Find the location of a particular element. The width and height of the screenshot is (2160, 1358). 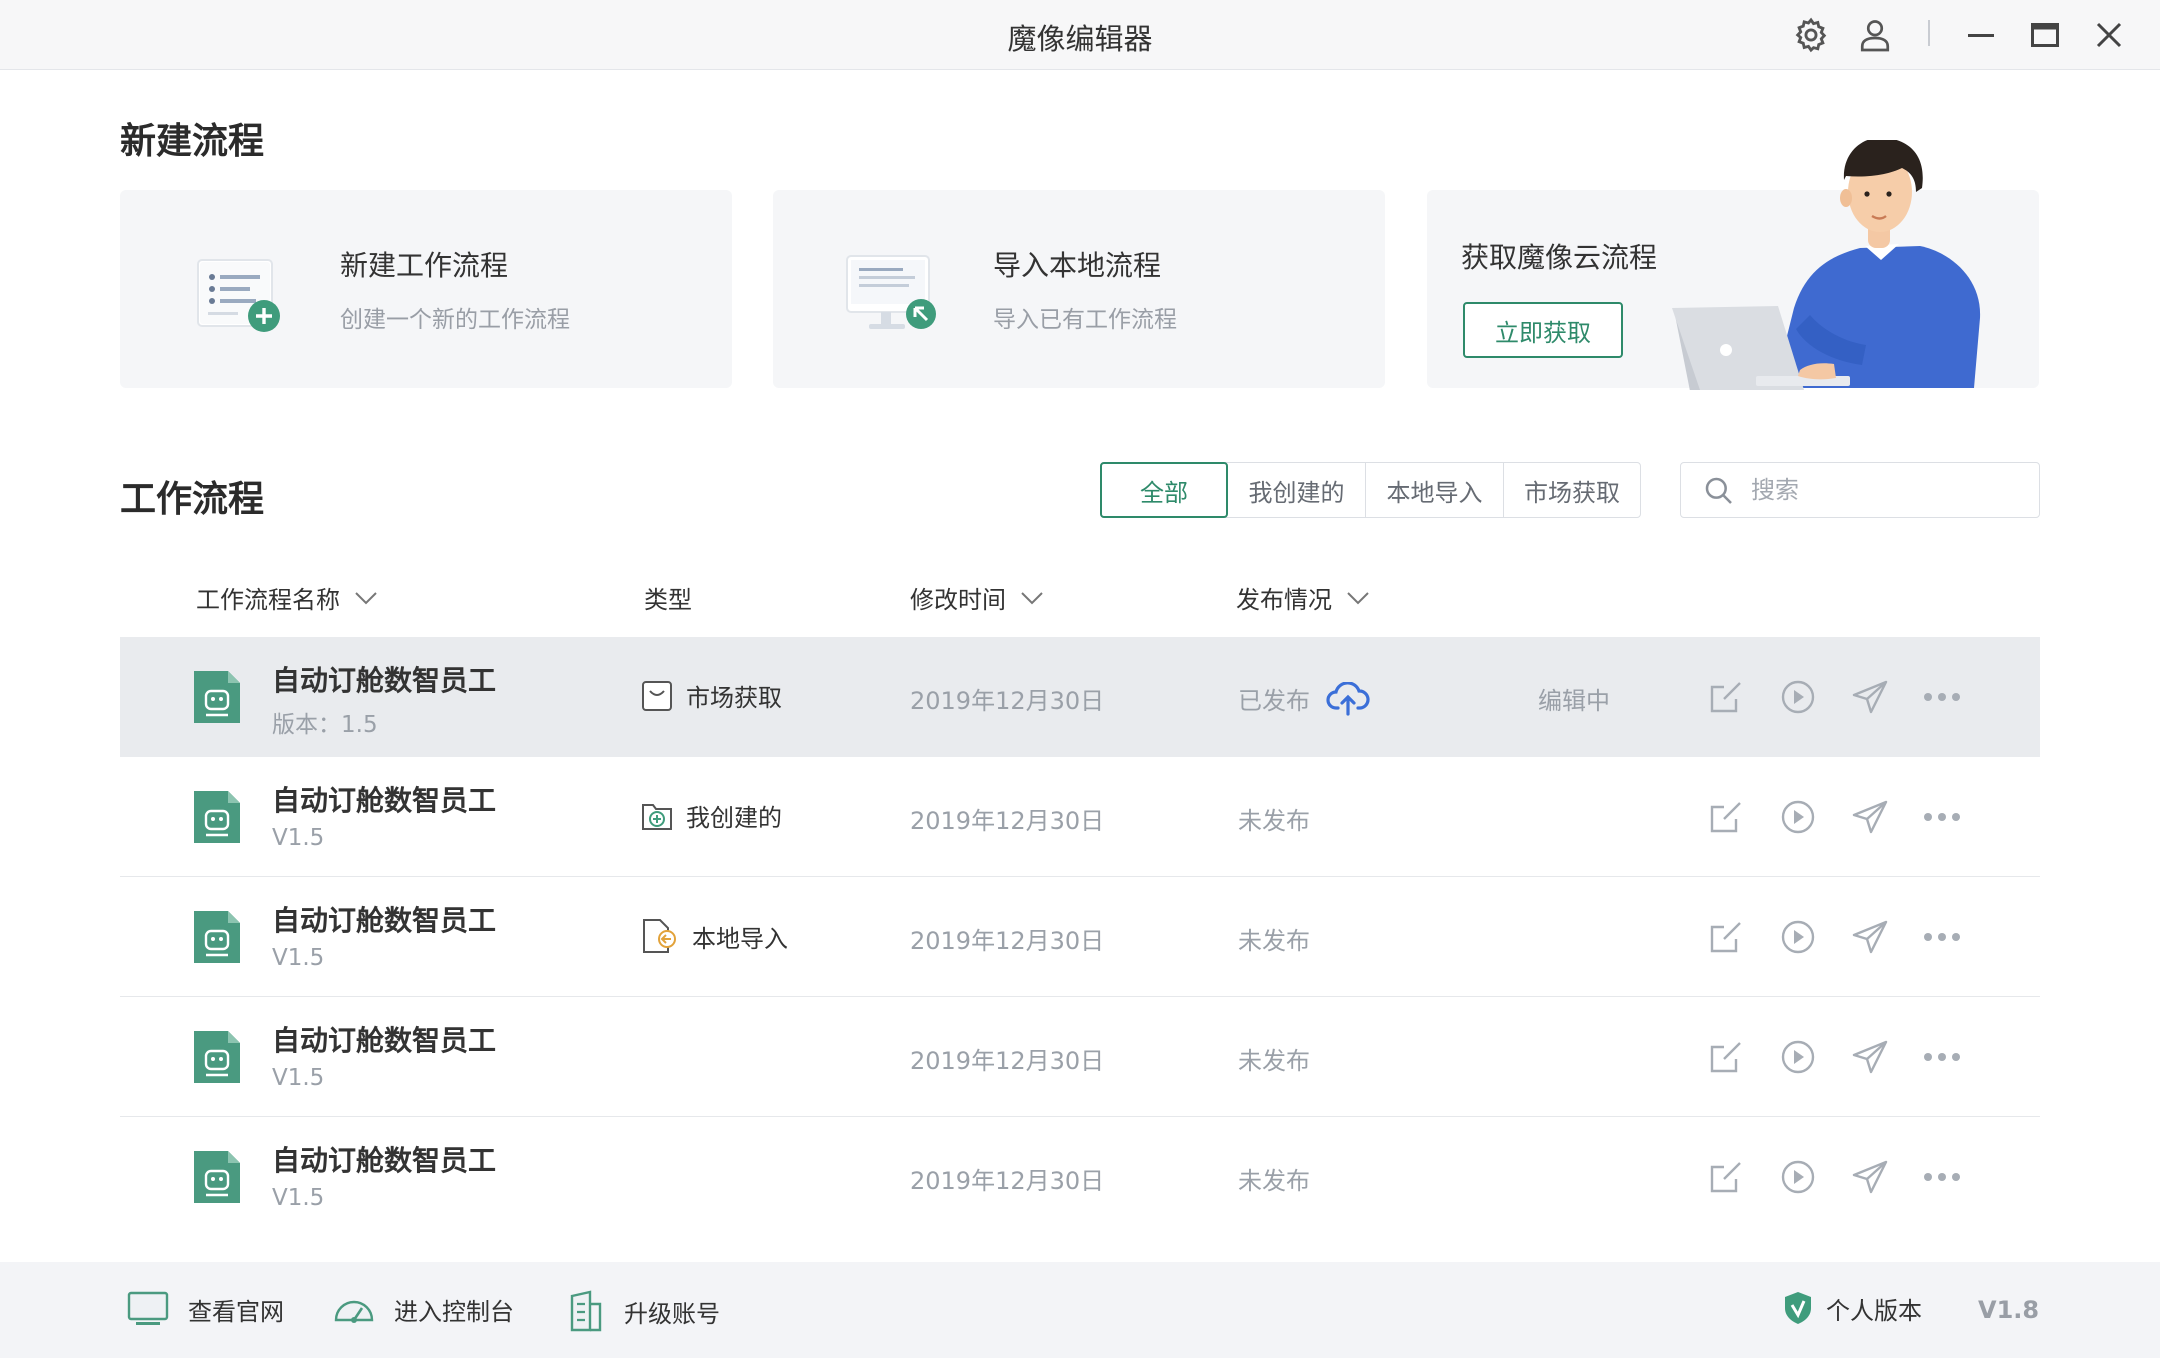

title-separator is located at coordinates (1929, 33).